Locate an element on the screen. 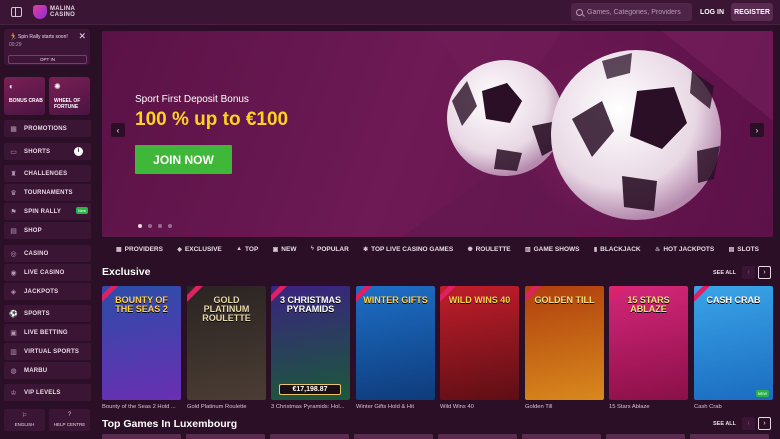 Image resolution: width=780 pixels, height=439 pixels. sidebar-item-challenges: ♜ CHALLENGES is located at coordinates (47, 173).